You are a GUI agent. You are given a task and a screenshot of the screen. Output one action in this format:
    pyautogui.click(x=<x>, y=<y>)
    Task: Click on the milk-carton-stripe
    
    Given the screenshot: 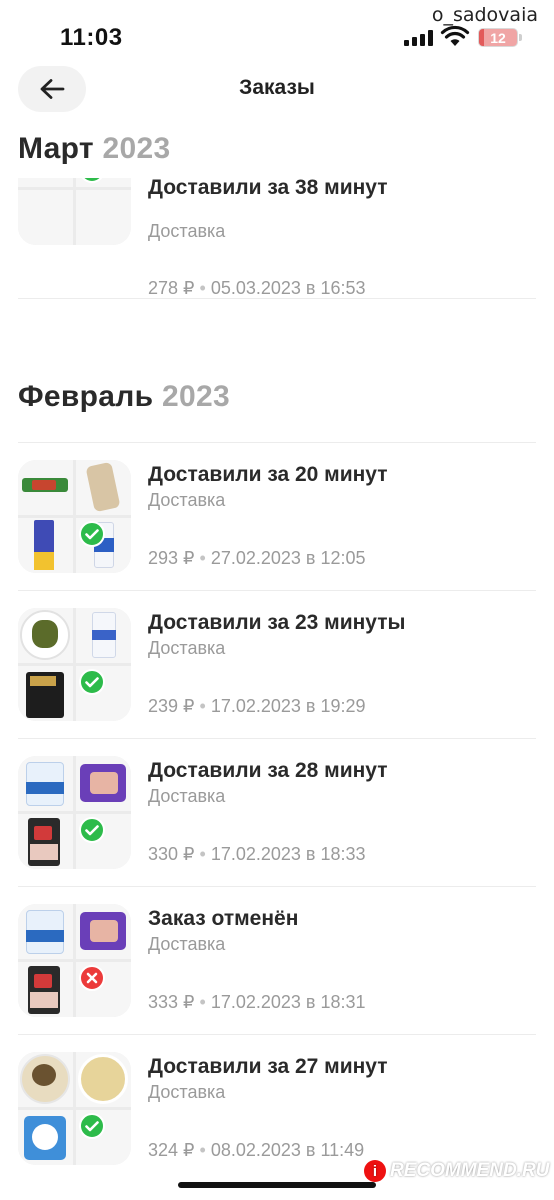 What is the action you would take?
    pyautogui.click(x=44, y=561)
    